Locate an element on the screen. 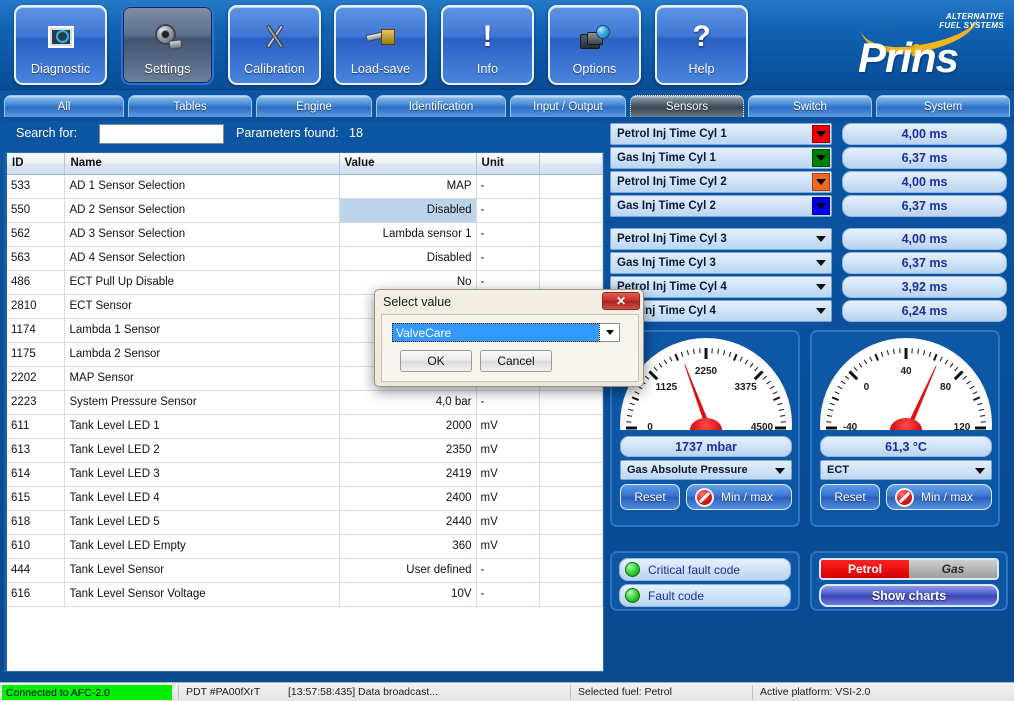 Image resolution: width=1014 pixels, height=701 pixels. inj-select-gas-cyl3: Gas Inj Time Cyl 3 is located at coordinates (721, 263).